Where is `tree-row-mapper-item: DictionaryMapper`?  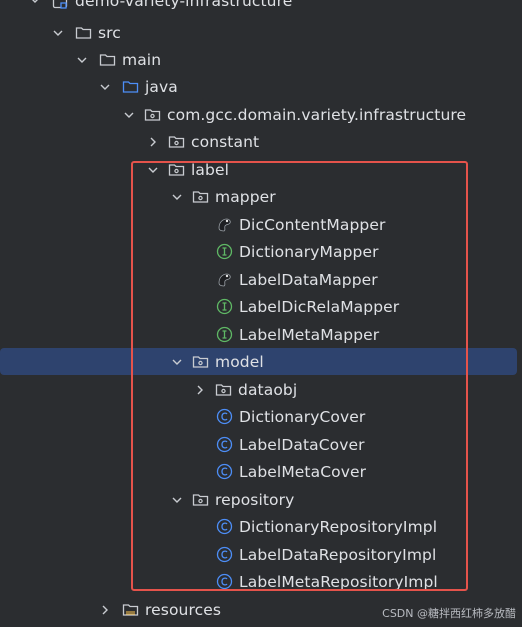 tree-row-mapper-item: DictionaryMapper is located at coordinates (261, 251).